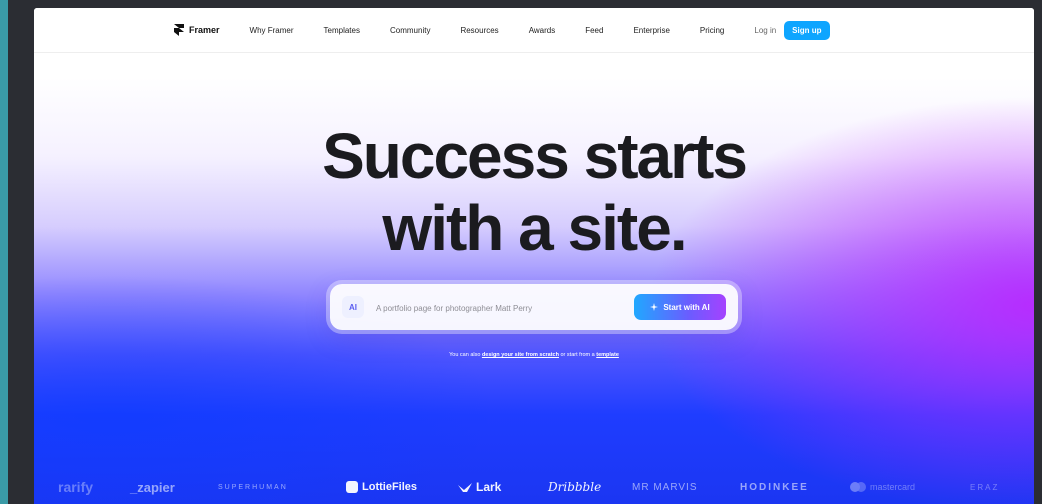 The image size is (1042, 504). I want to click on desktop-edge, so click(4, 252).